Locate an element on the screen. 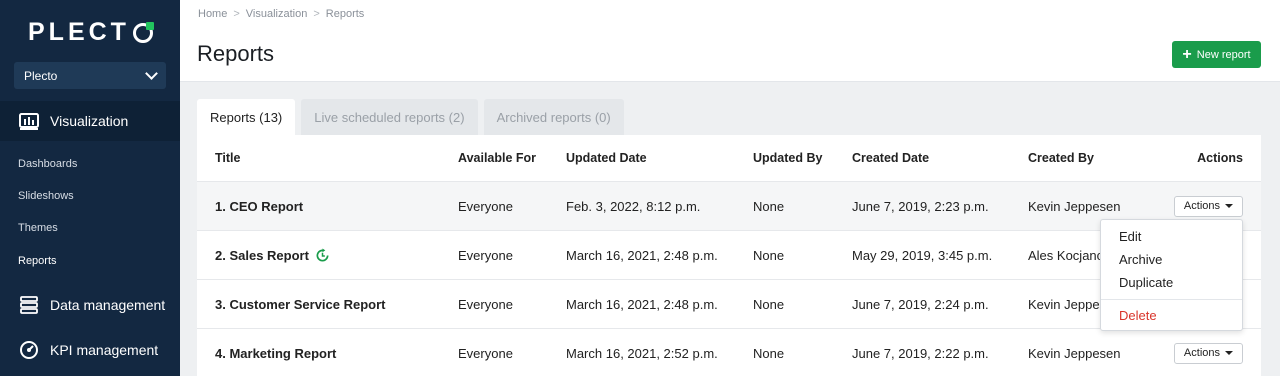 This screenshot has width=1280, height=376. actions-dropdown-menu: Edit Archive Duplicate Delete is located at coordinates (1171, 275).